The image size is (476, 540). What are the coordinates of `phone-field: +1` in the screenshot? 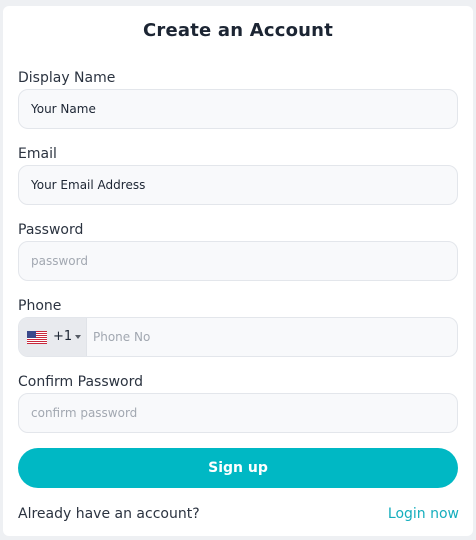 It's located at (238, 337).